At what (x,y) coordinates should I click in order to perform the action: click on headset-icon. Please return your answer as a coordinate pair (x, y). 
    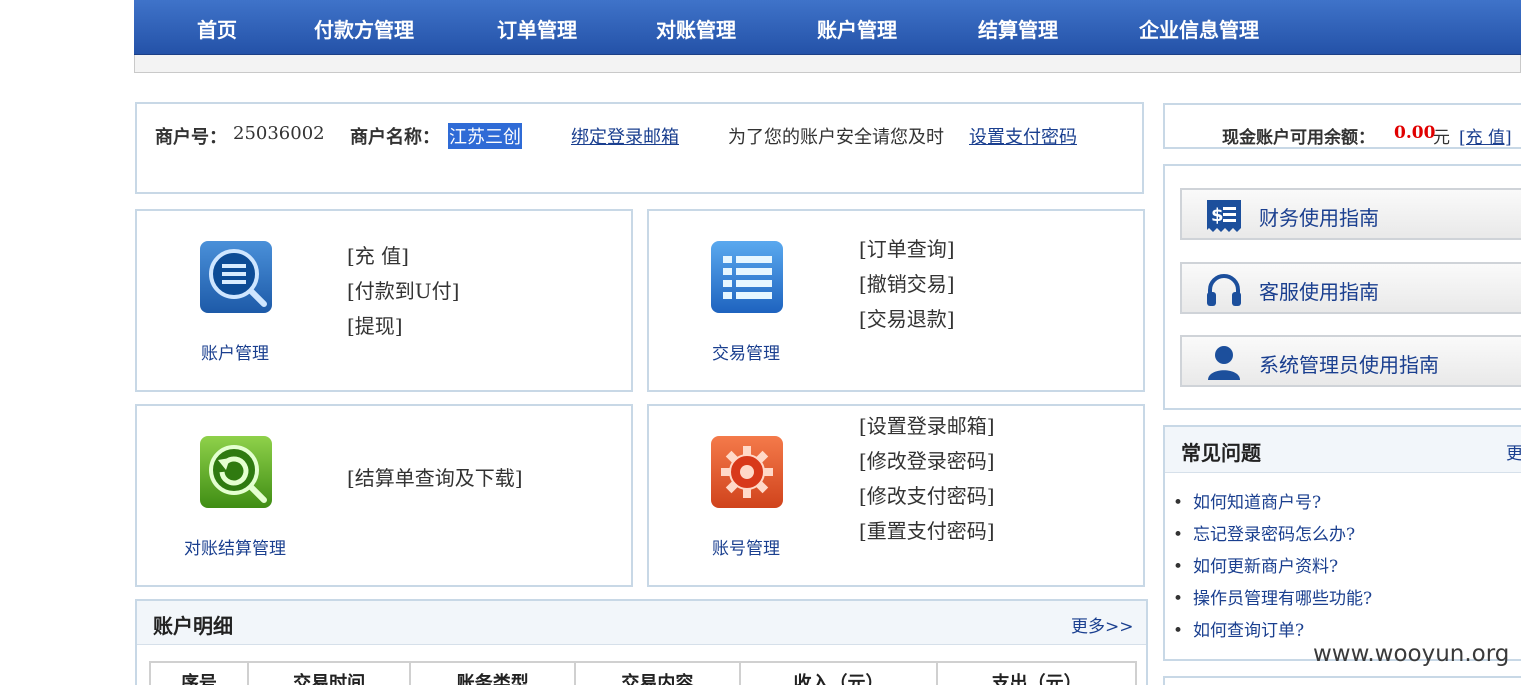
    Looking at the image, I should click on (1224, 290).